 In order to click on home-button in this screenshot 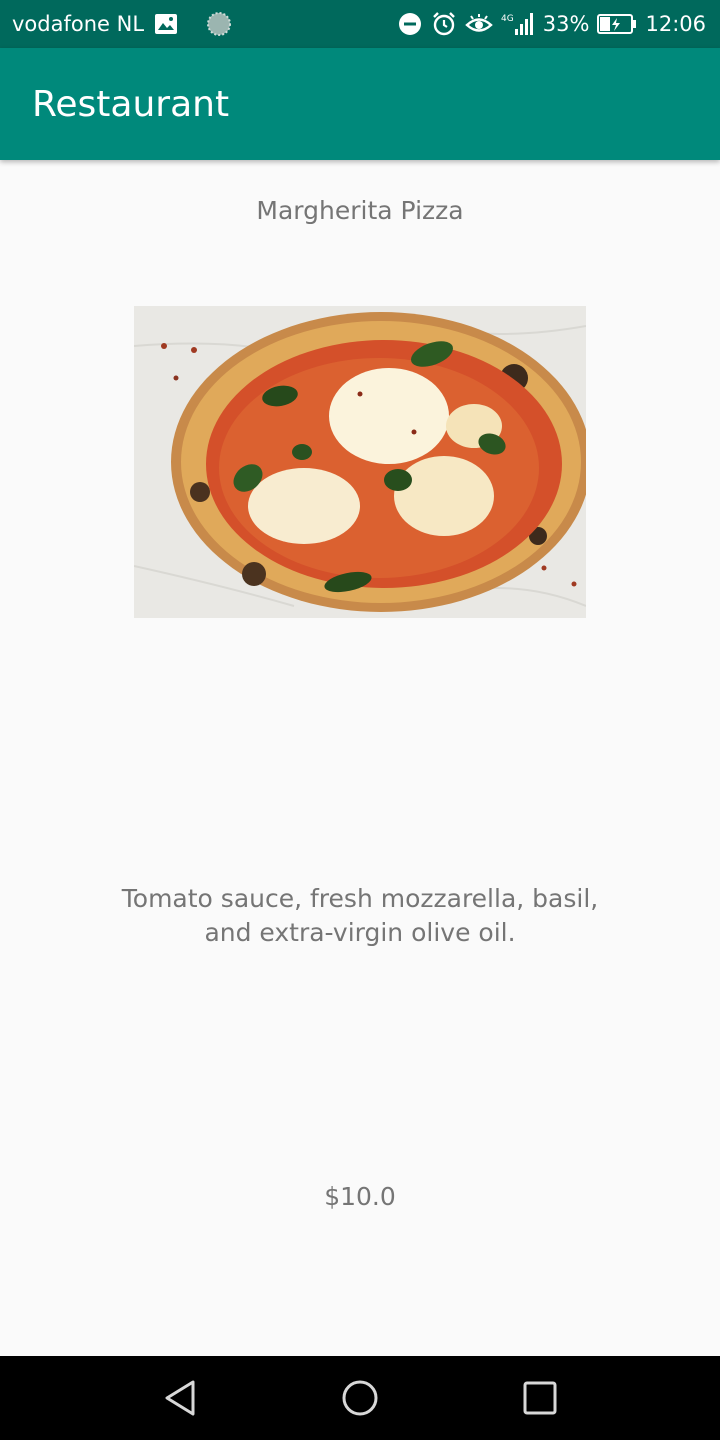, I will do `click(360, 1398)`.